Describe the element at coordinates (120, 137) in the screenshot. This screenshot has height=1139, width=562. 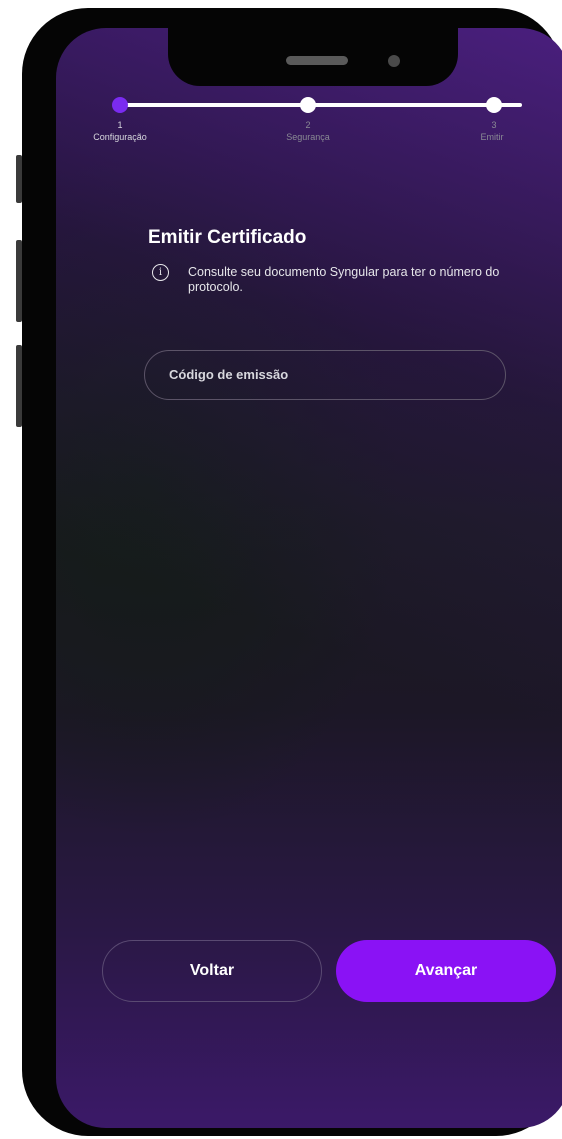
I see `step-label-1: Configuração` at that location.